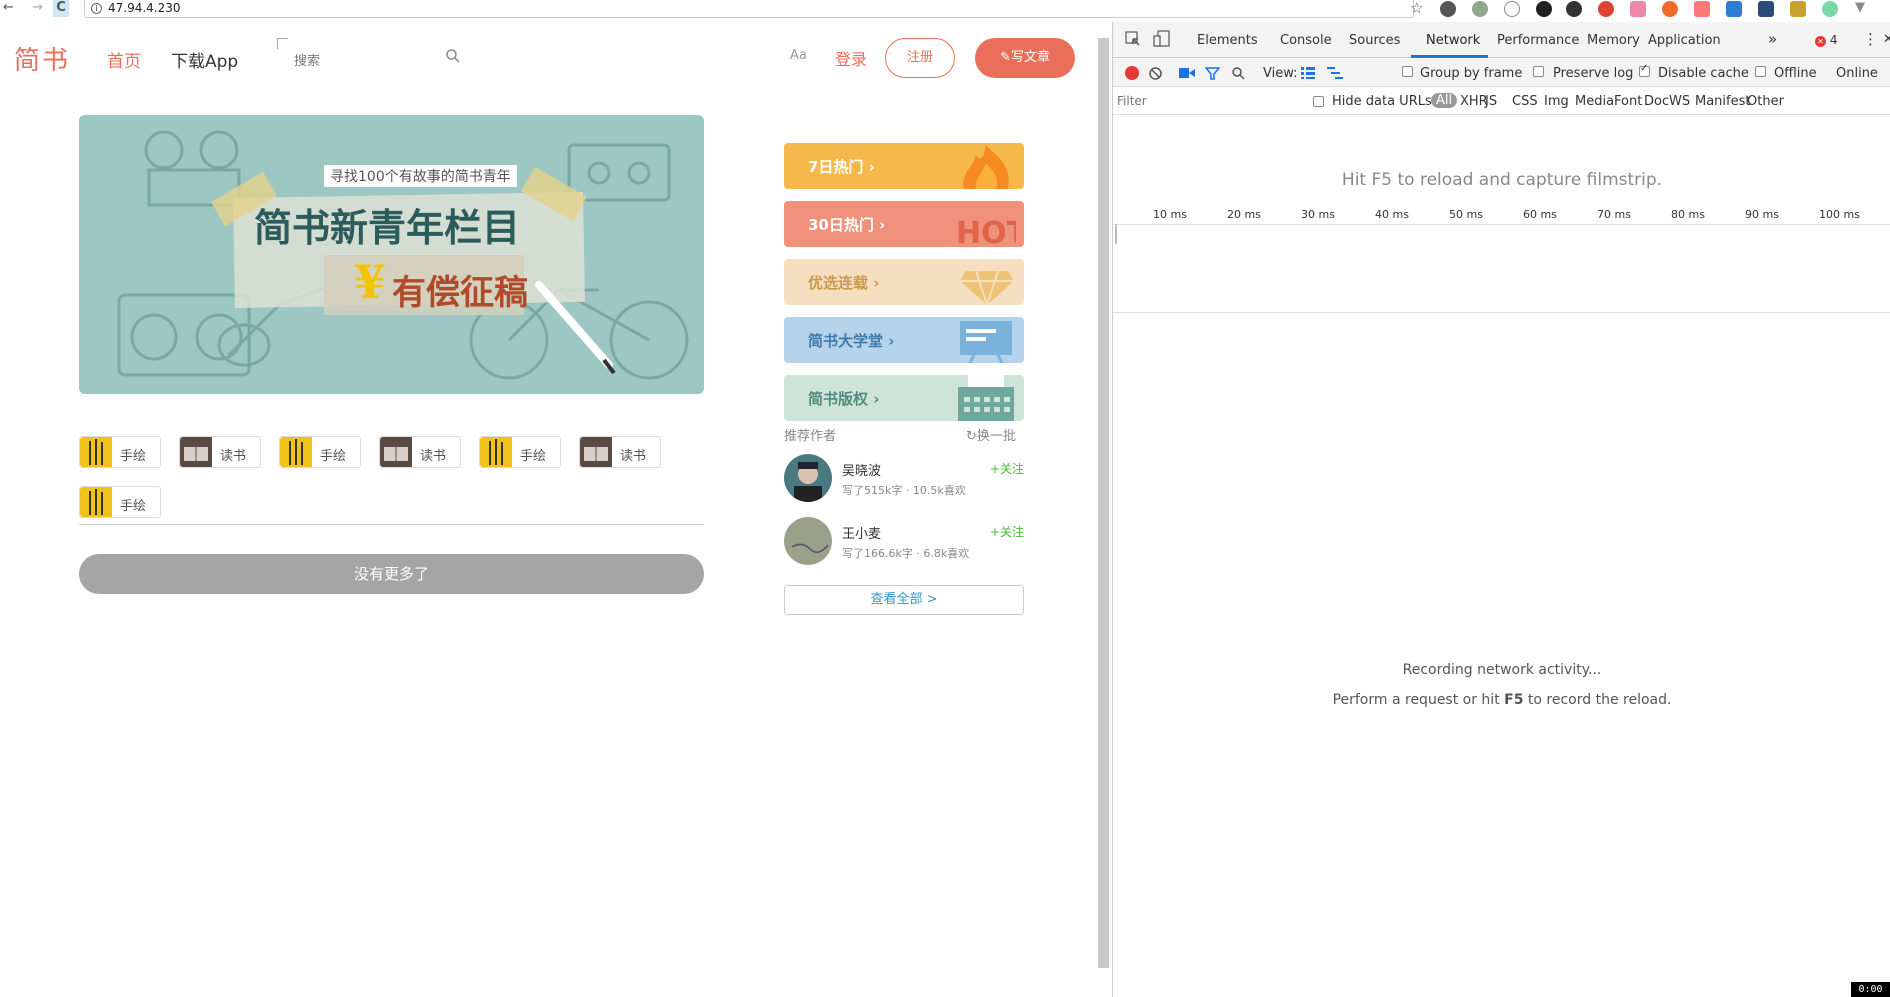 The image size is (1890, 997). I want to click on more-tabs-button: », so click(1772, 39).